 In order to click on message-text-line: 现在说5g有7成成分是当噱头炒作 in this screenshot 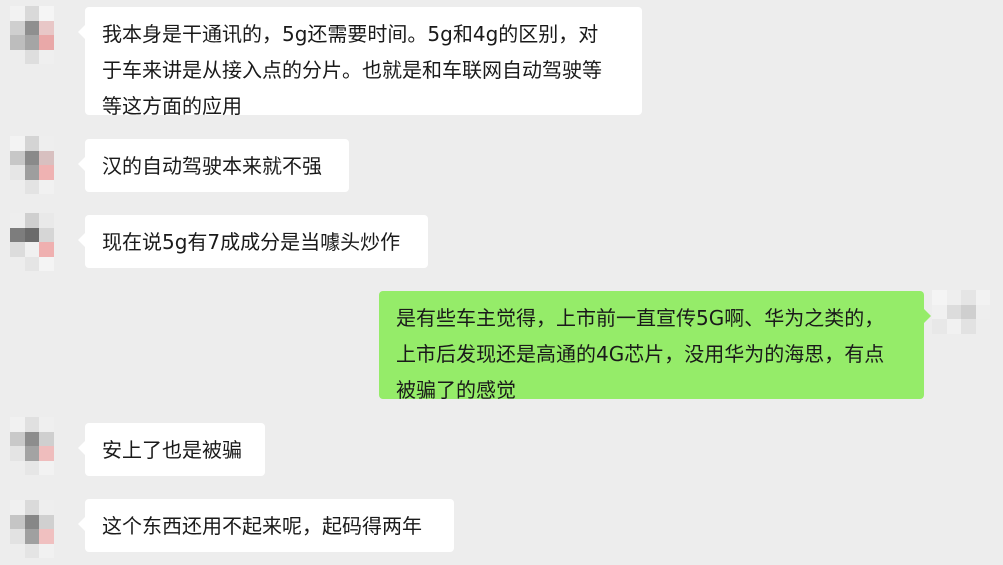, I will do `click(251, 242)`.